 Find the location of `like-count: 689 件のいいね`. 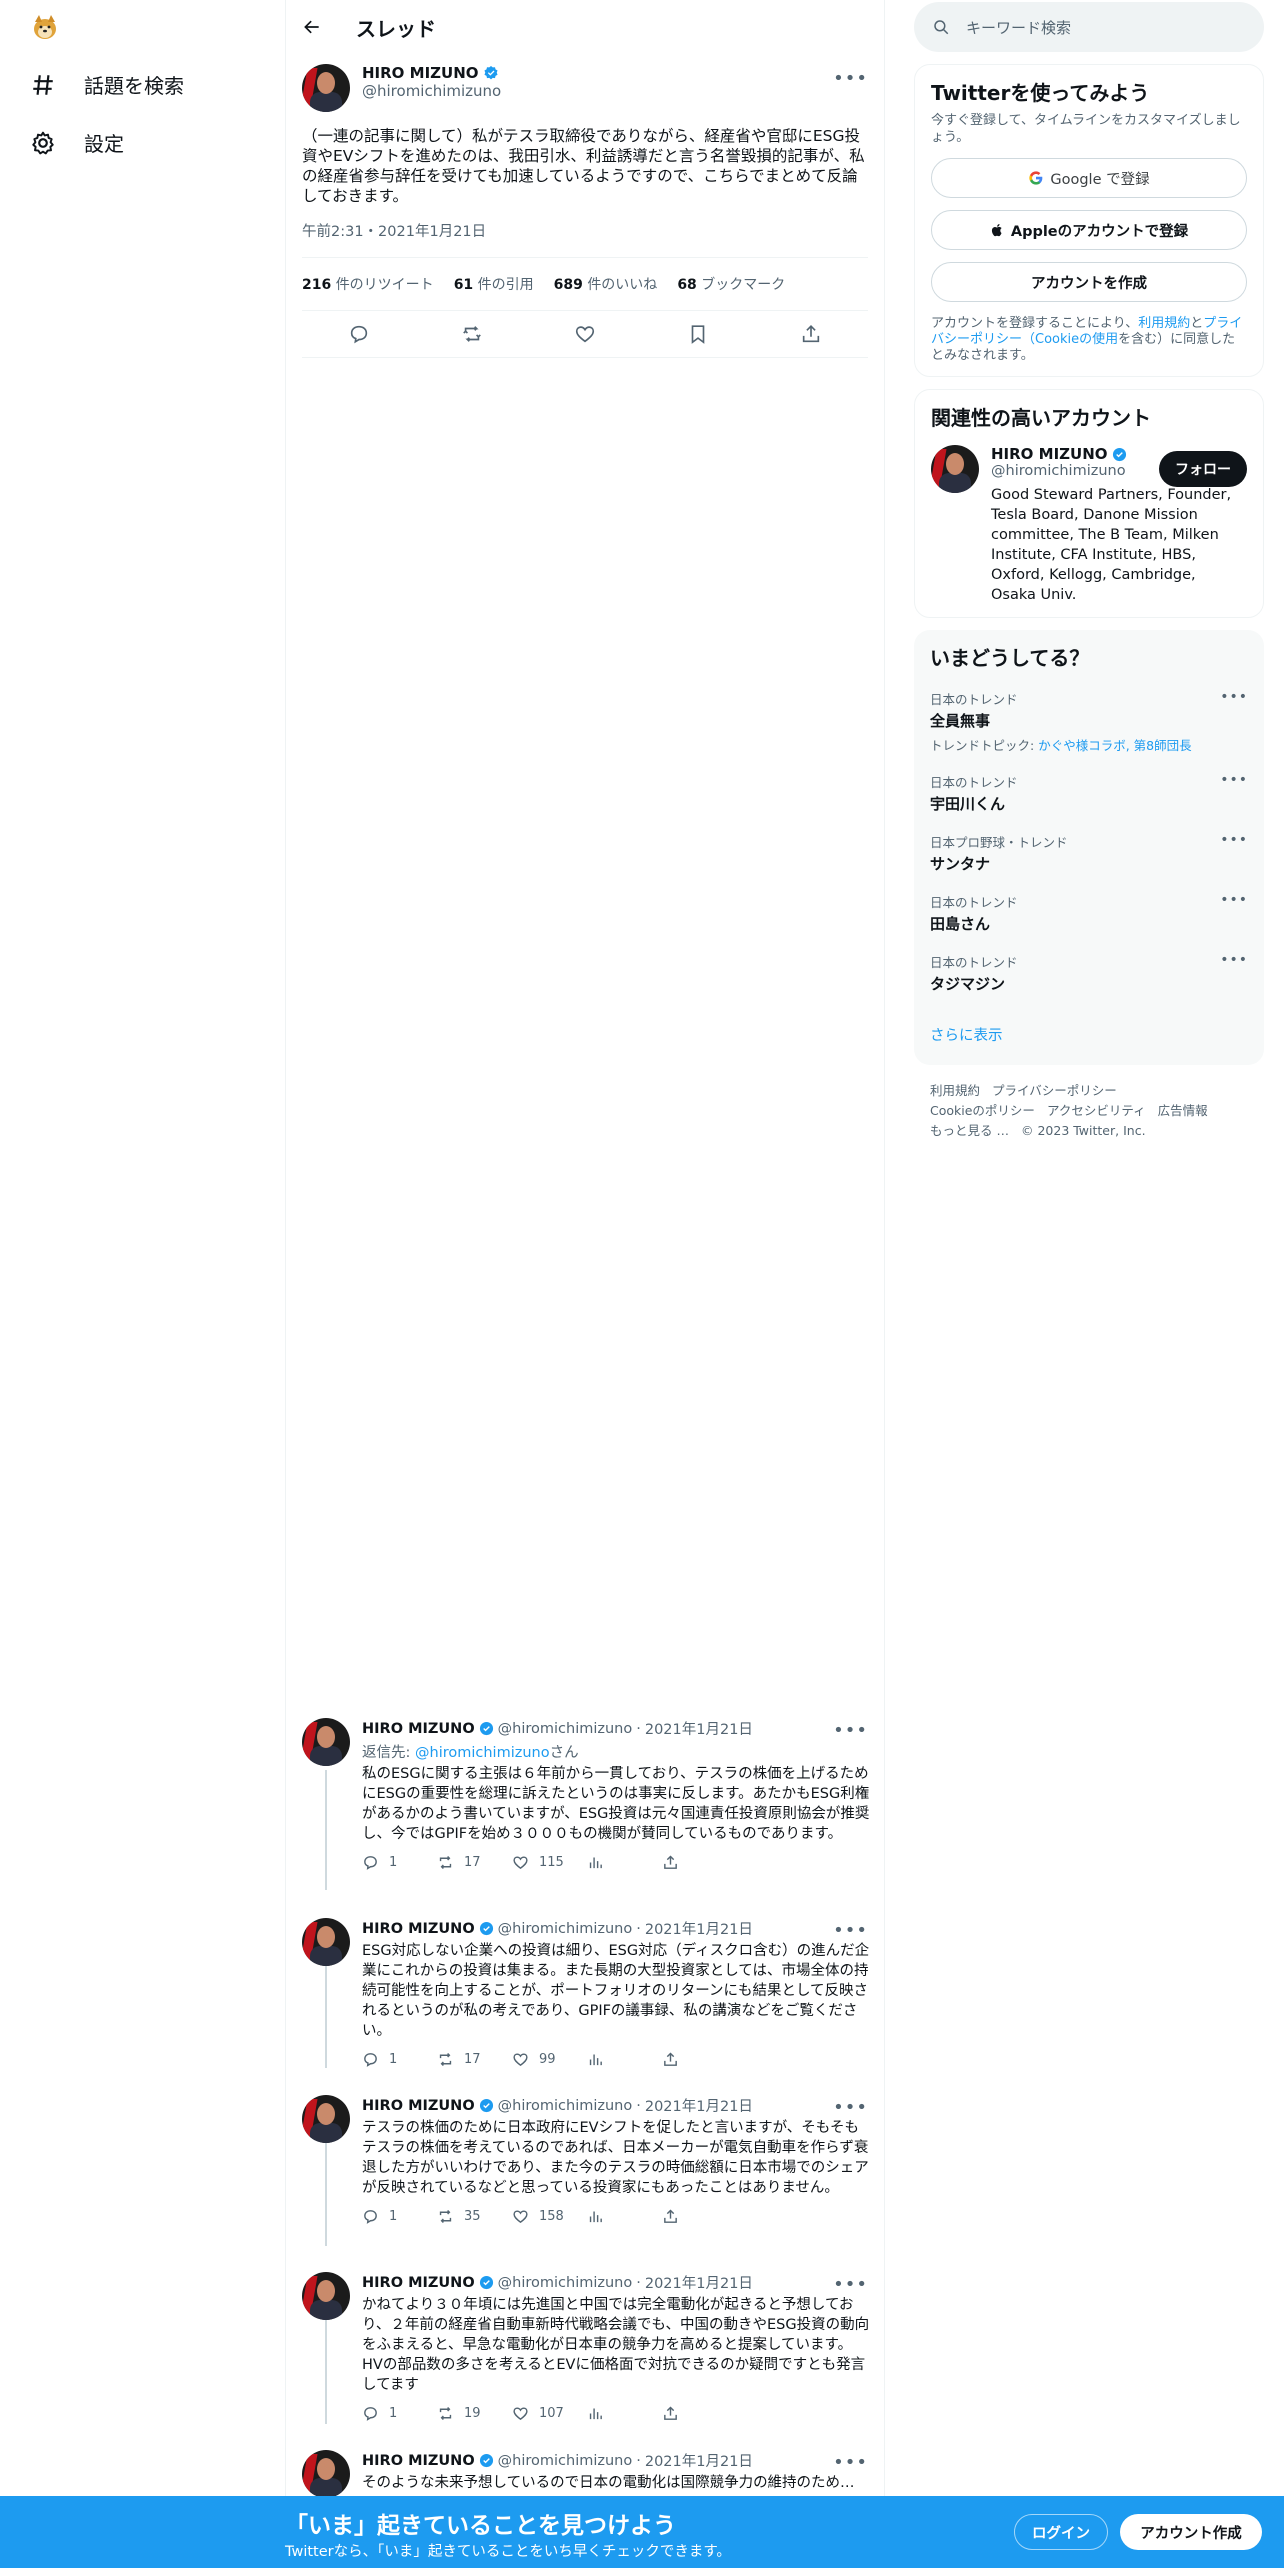

like-count: 689 件のいいね is located at coordinates (606, 284).